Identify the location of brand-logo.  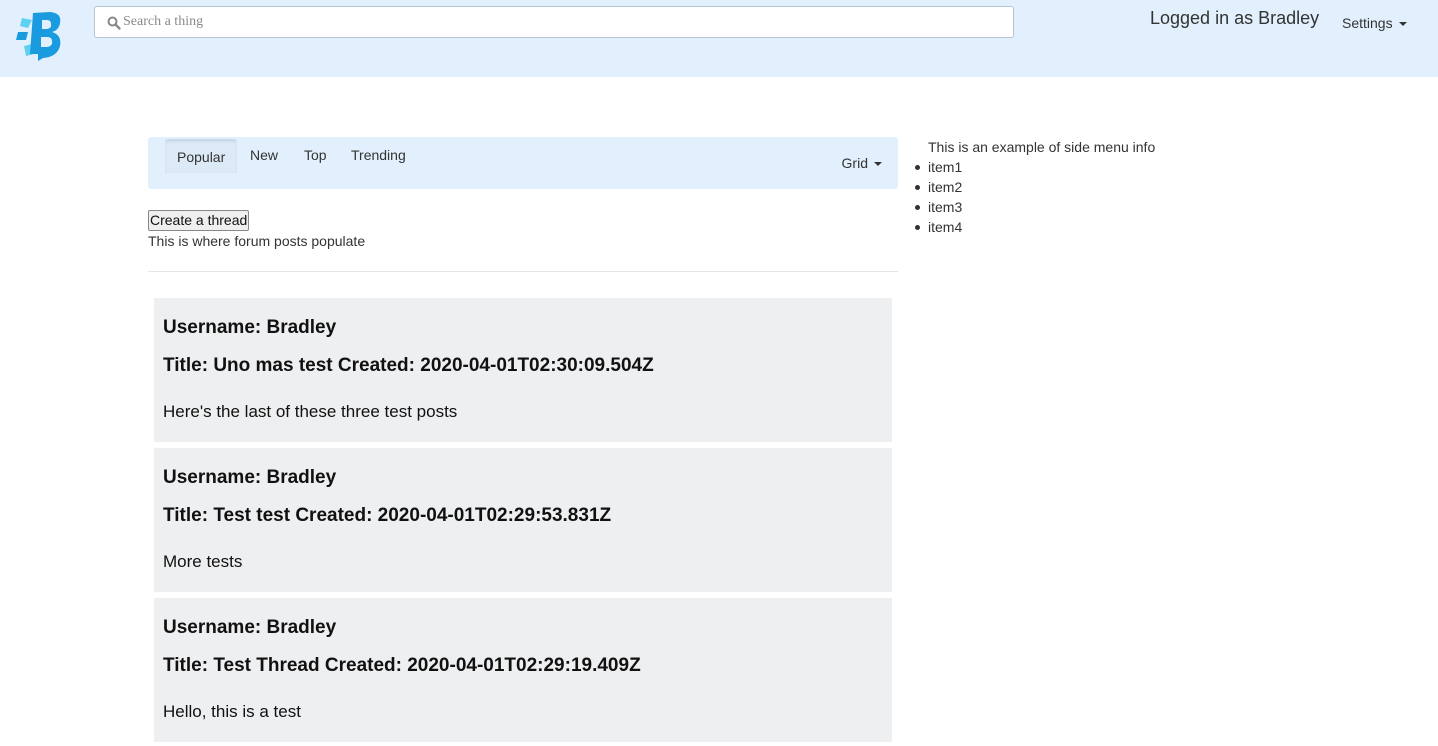
(41, 36).